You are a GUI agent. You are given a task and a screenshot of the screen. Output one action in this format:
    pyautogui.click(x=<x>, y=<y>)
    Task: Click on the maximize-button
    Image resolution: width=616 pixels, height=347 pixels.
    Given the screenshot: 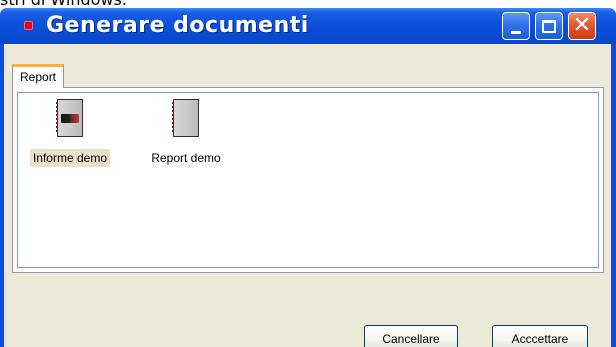 What is the action you would take?
    pyautogui.click(x=549, y=26)
    